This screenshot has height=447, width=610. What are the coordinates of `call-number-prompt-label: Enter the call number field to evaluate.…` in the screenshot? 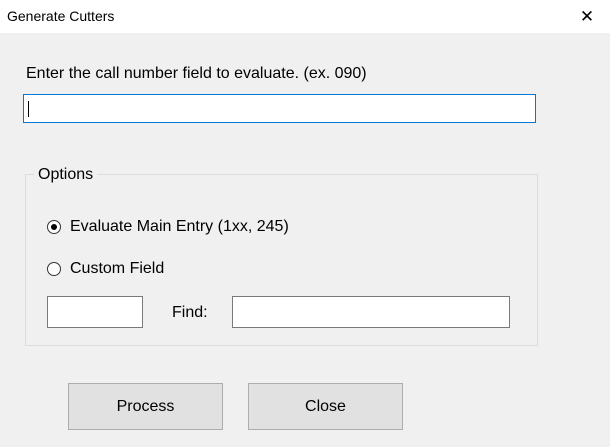 It's located at (196, 73).